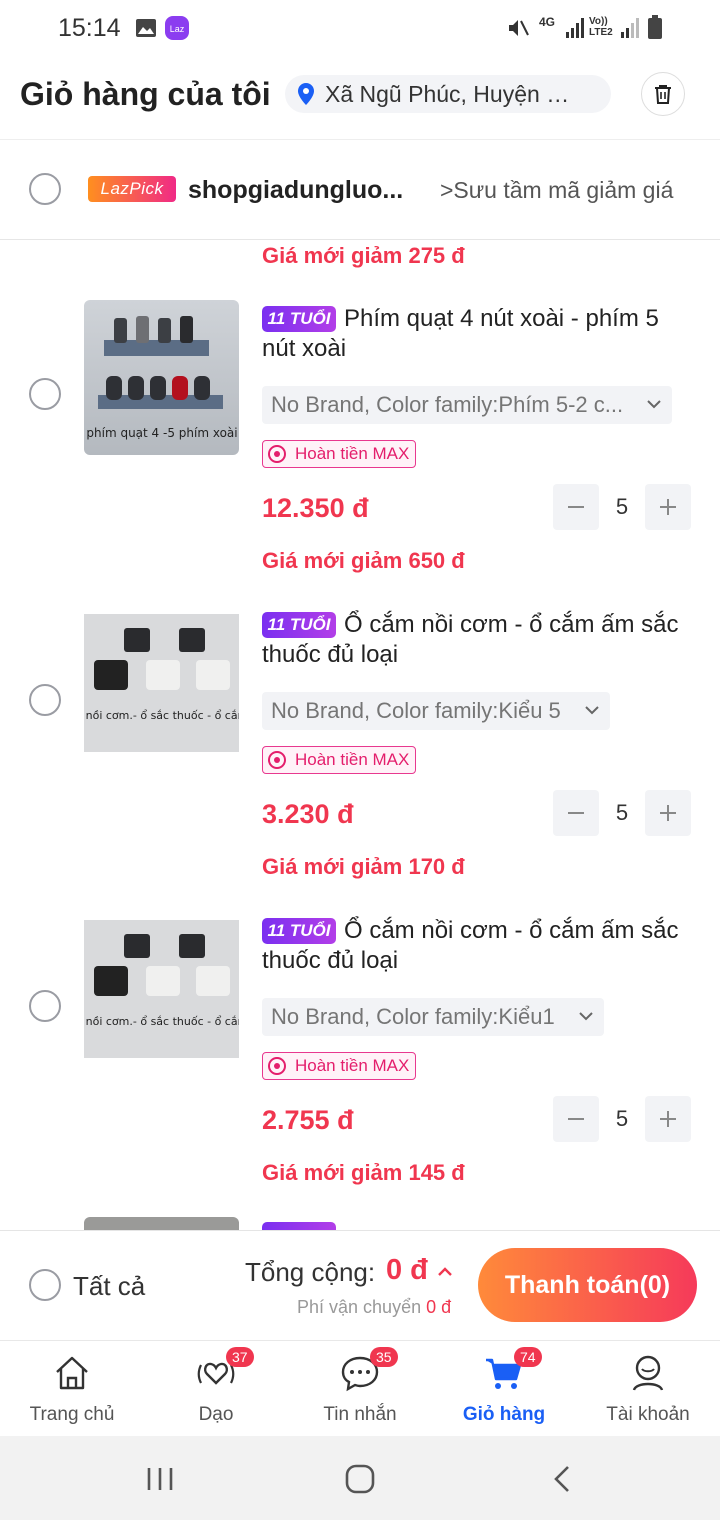 Image resolution: width=720 pixels, height=1520 pixels. What do you see at coordinates (407, 1270) in the screenshot?
I see `total-value: 0 đ` at bounding box center [407, 1270].